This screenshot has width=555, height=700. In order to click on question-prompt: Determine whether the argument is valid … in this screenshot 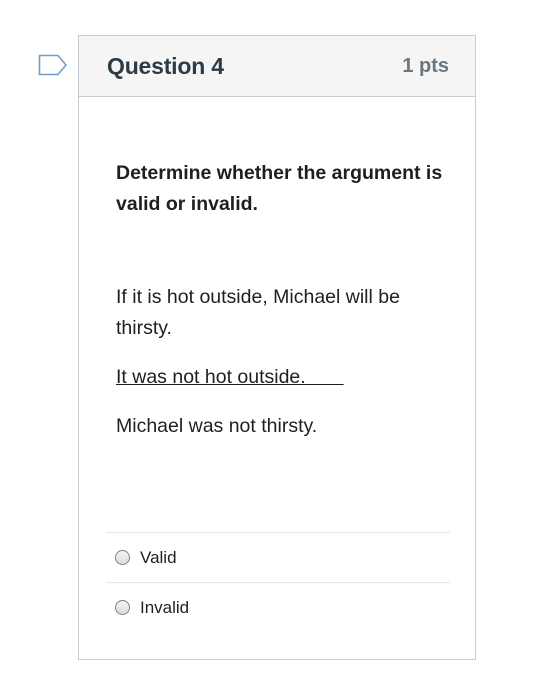, I will do `click(279, 188)`.